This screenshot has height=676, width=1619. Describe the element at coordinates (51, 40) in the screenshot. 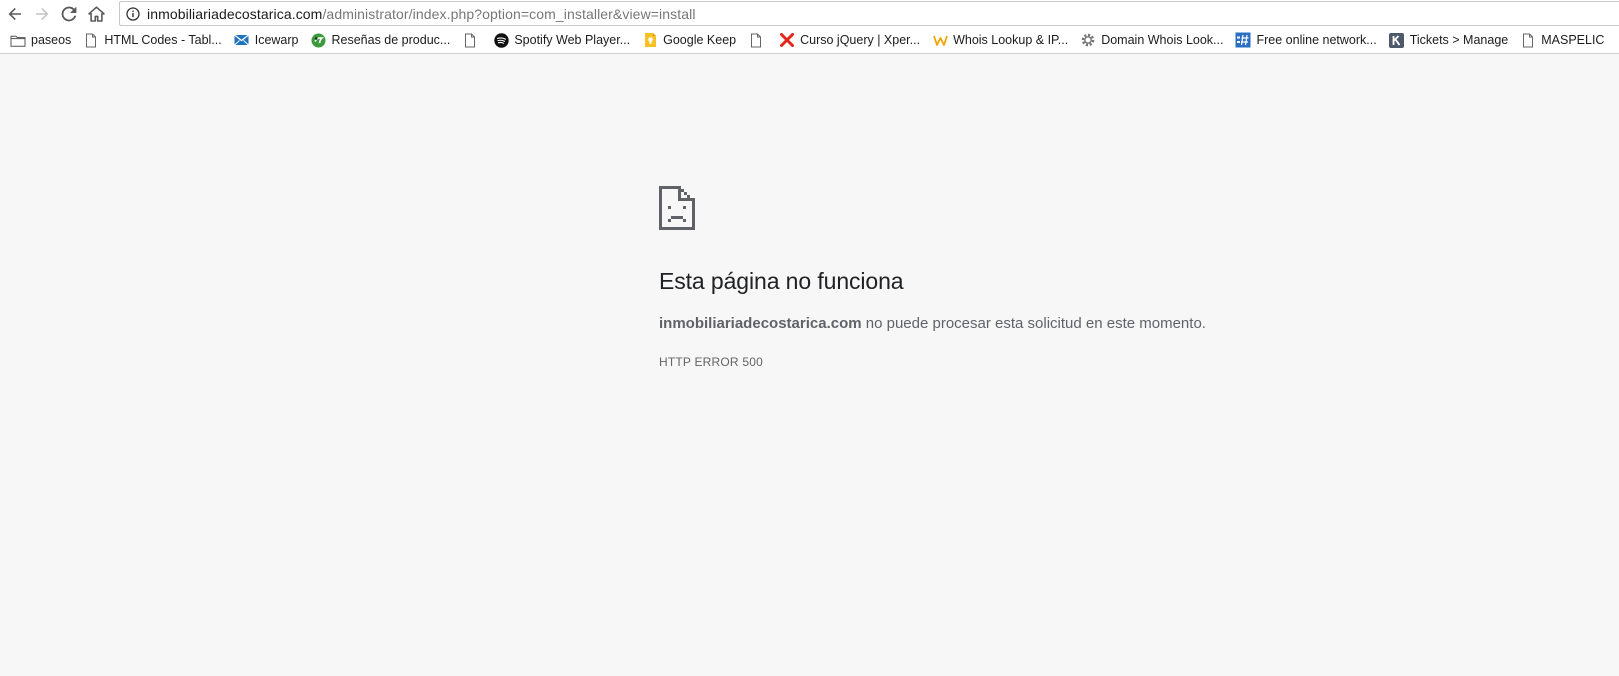

I see `bookmark-label: paseos` at that location.